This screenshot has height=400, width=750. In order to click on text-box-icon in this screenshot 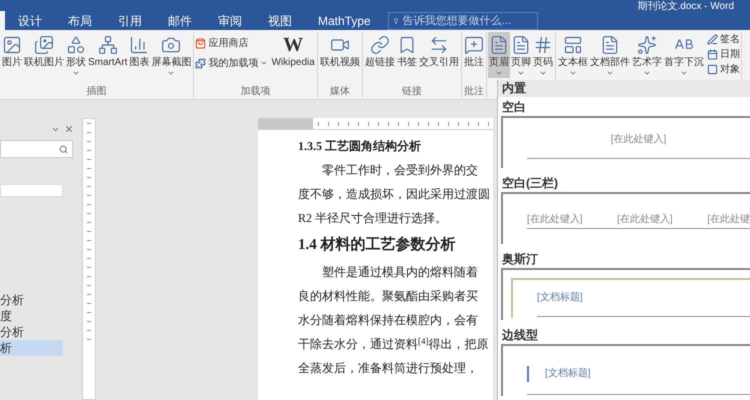, I will do `click(572, 45)`.